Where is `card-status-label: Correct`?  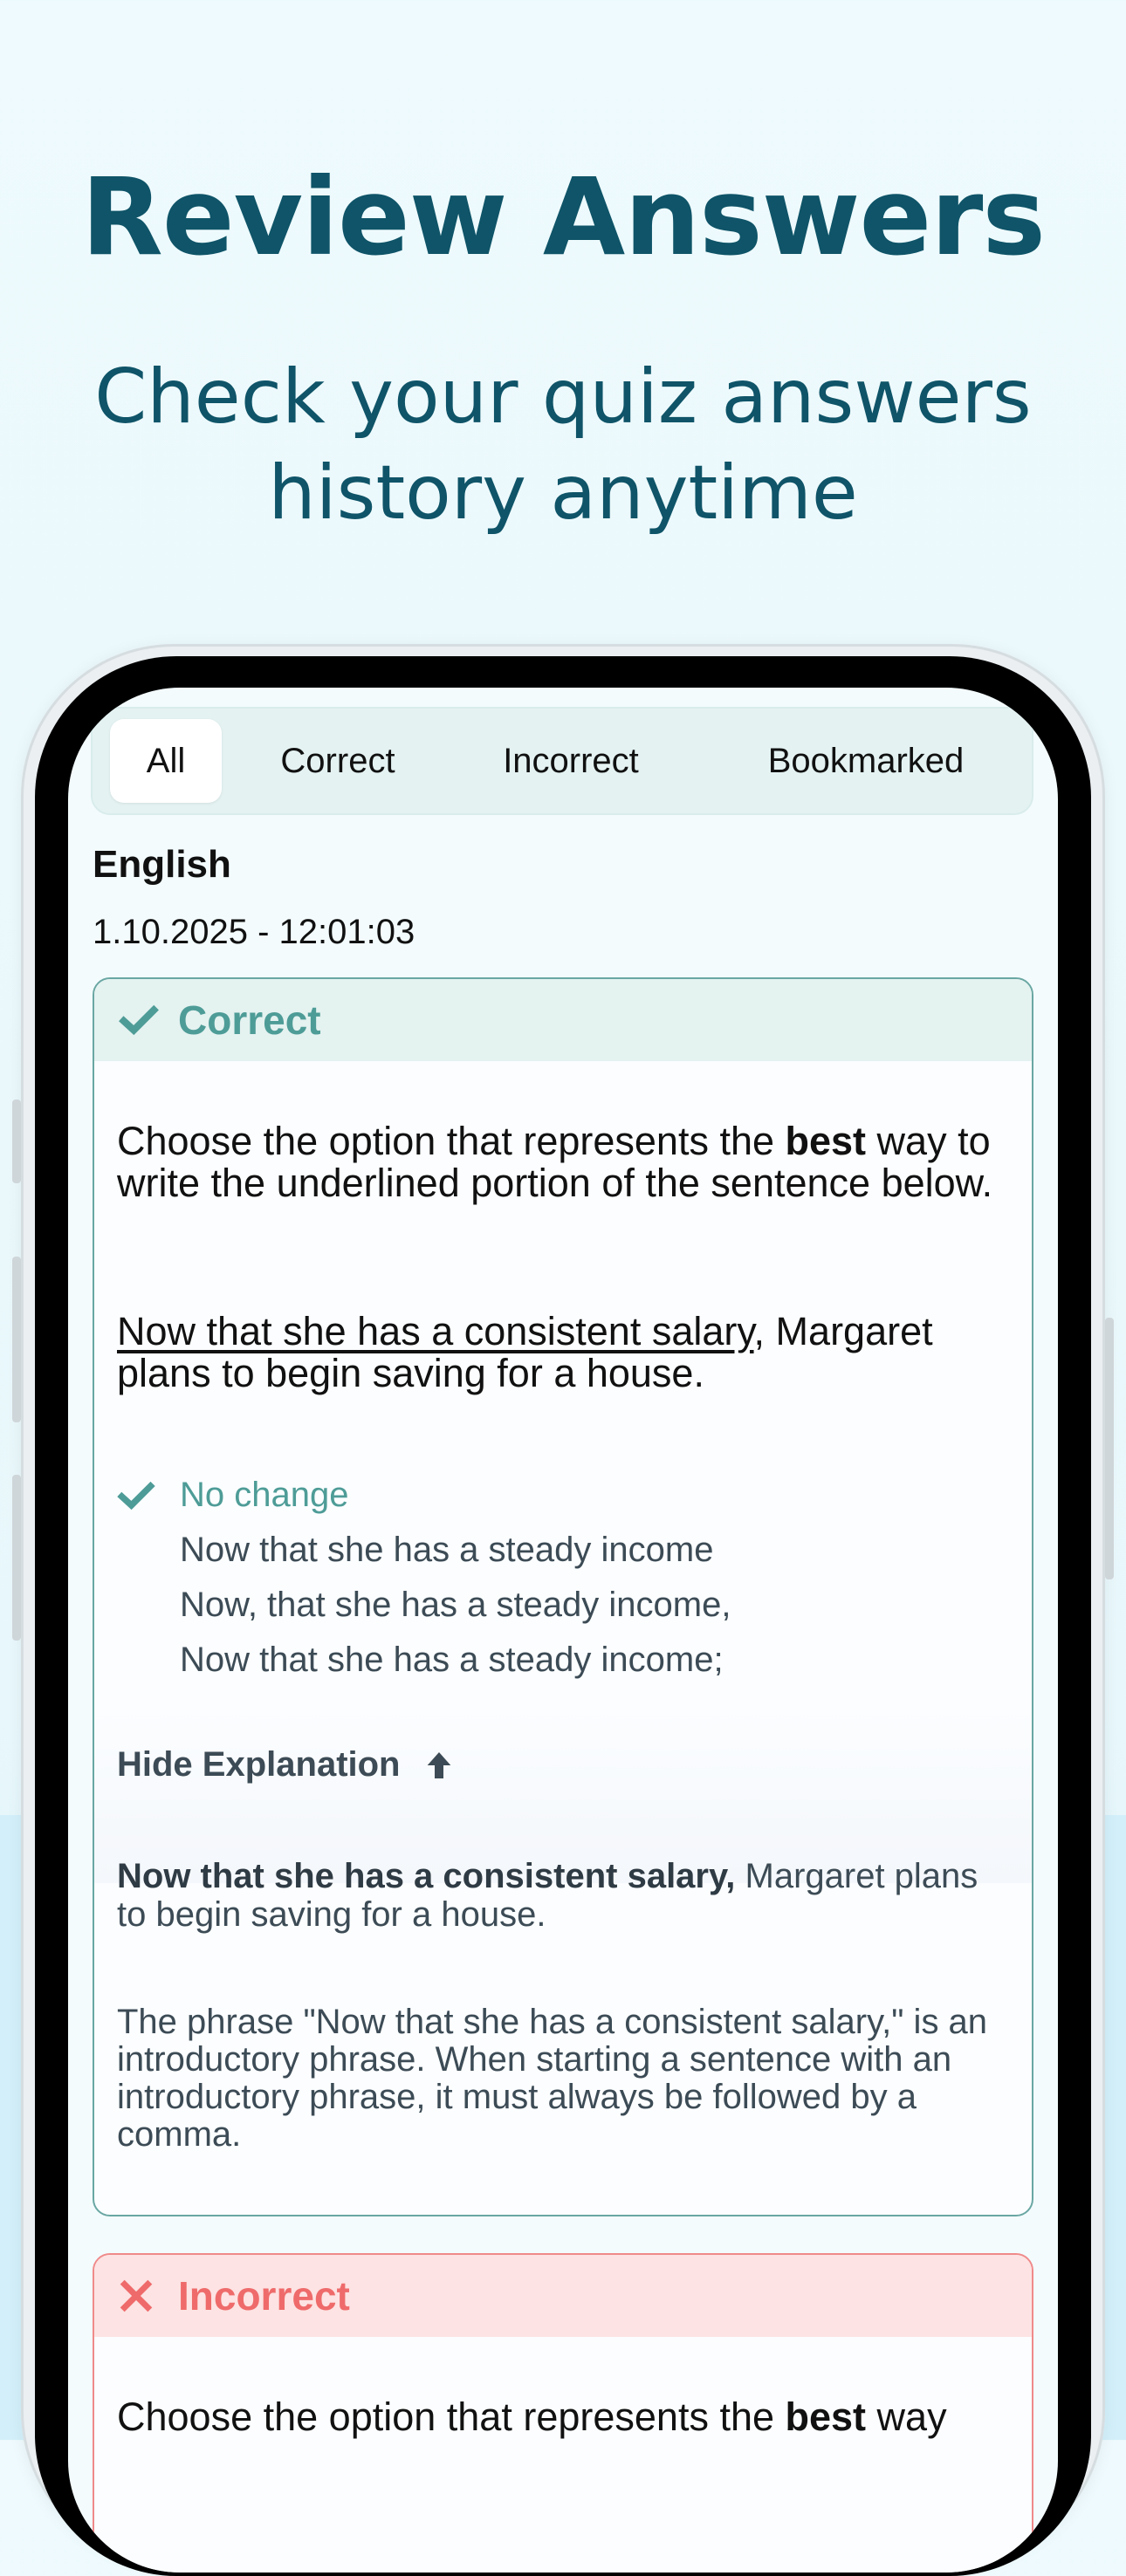 card-status-label: Correct is located at coordinates (249, 1020).